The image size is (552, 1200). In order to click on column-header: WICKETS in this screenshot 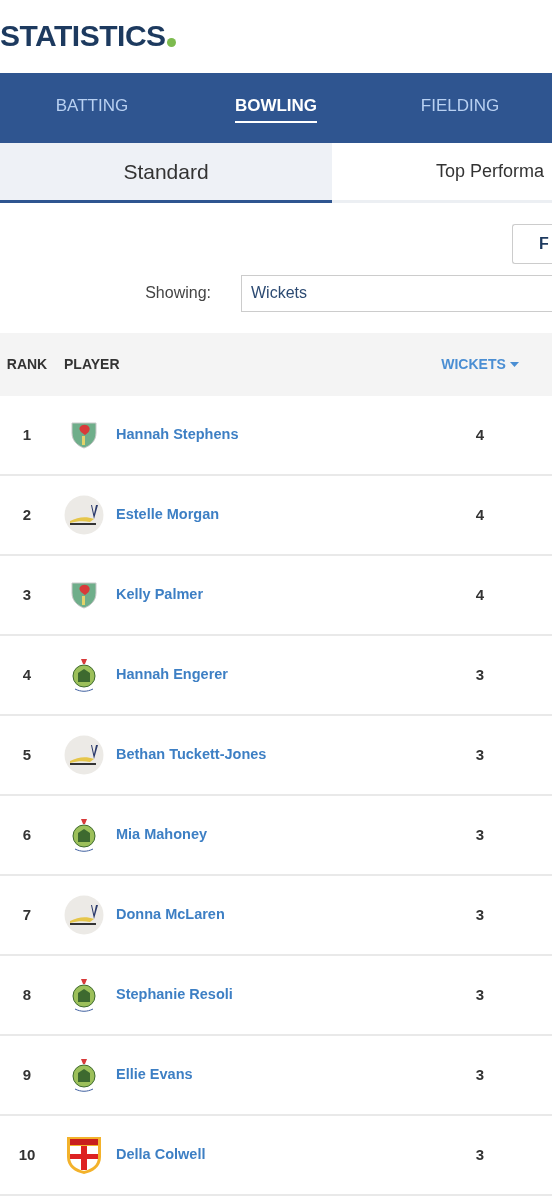, I will do `click(480, 364)`.